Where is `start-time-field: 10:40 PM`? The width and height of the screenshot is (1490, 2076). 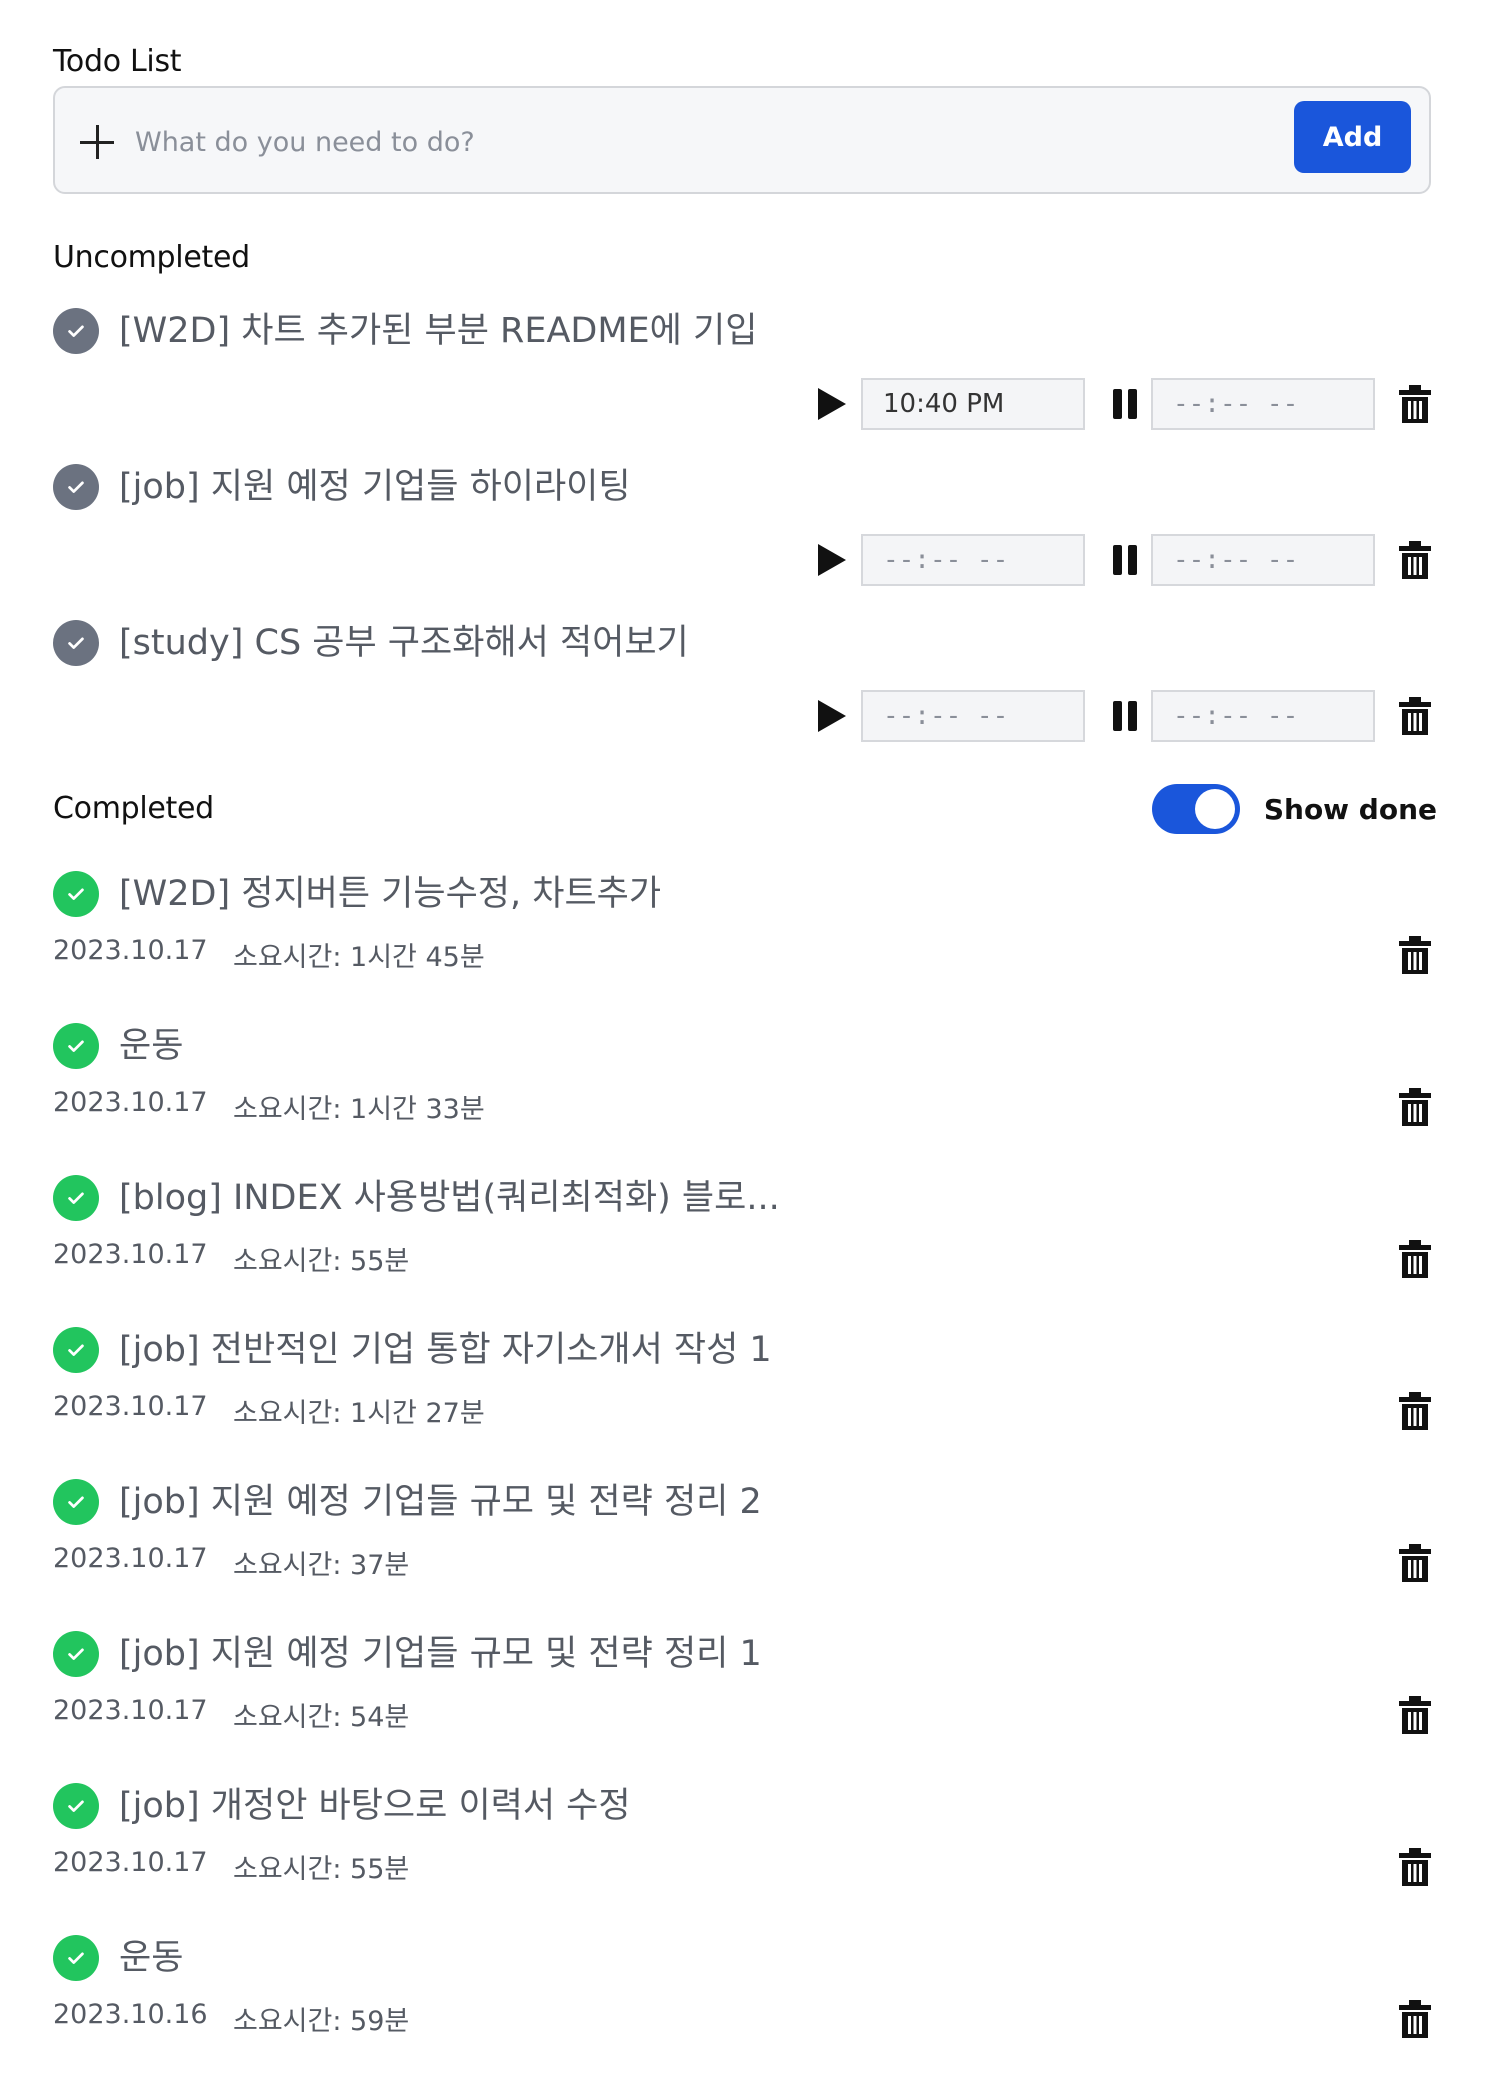
start-time-field: 10:40 PM is located at coordinates (973, 404).